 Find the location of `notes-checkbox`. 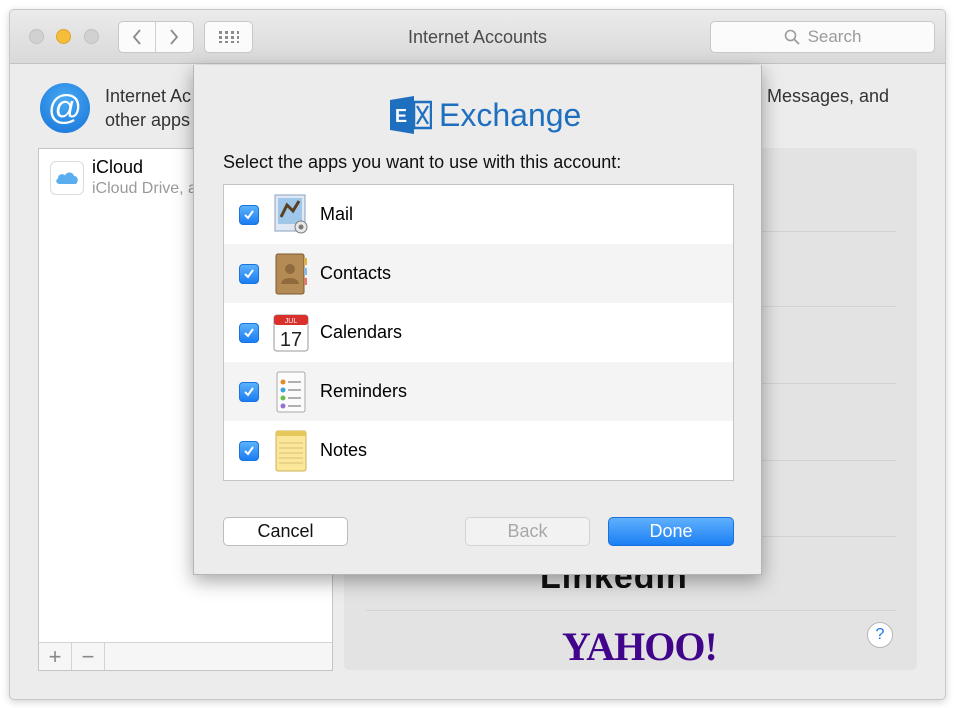

notes-checkbox is located at coordinates (249, 450).